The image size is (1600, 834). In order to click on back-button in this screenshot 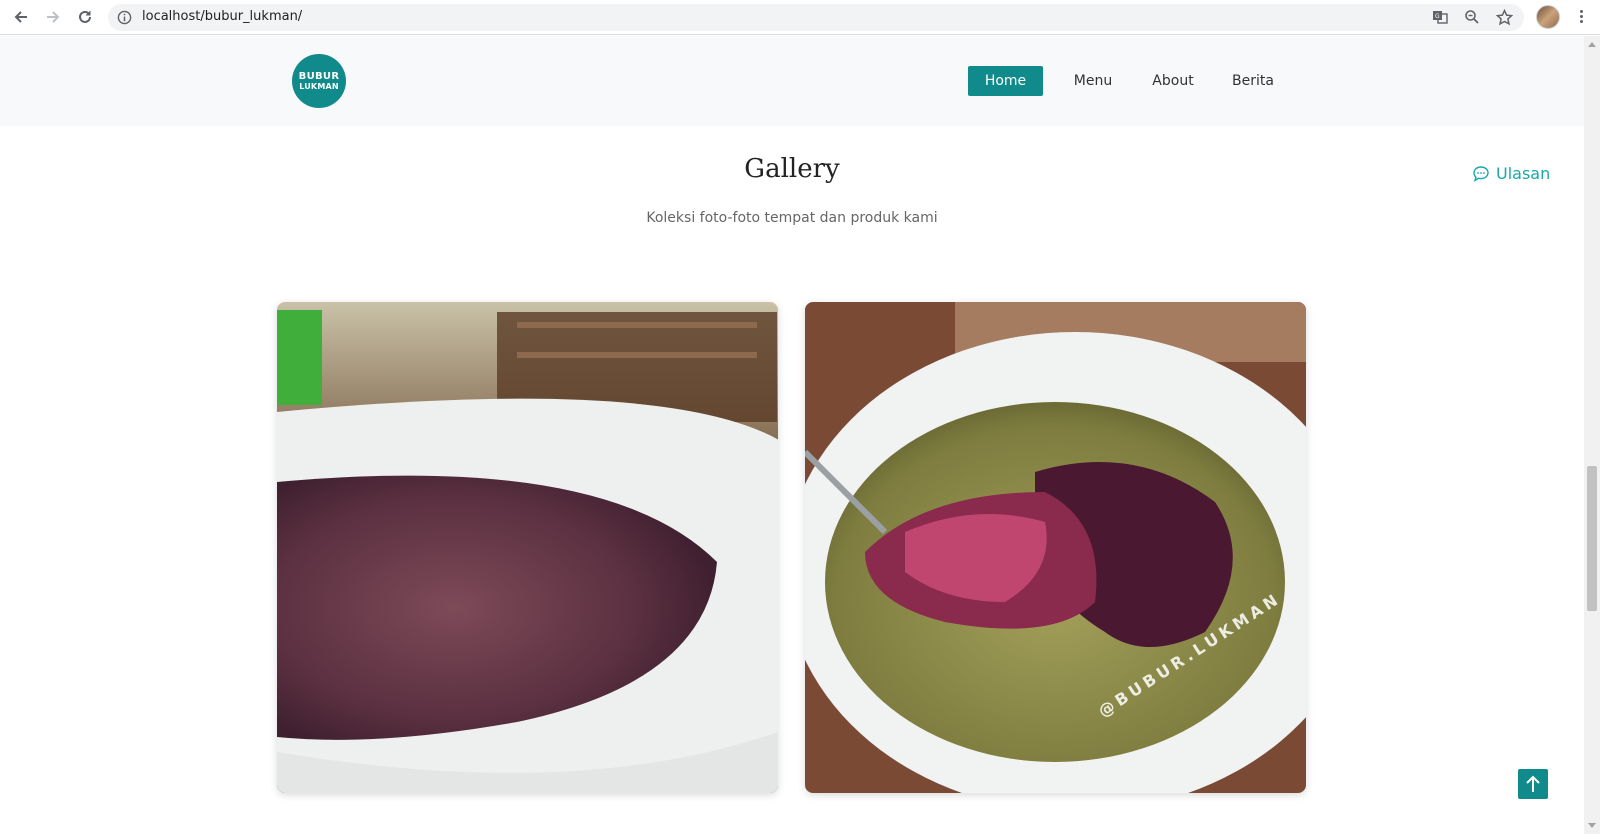, I will do `click(21, 17)`.